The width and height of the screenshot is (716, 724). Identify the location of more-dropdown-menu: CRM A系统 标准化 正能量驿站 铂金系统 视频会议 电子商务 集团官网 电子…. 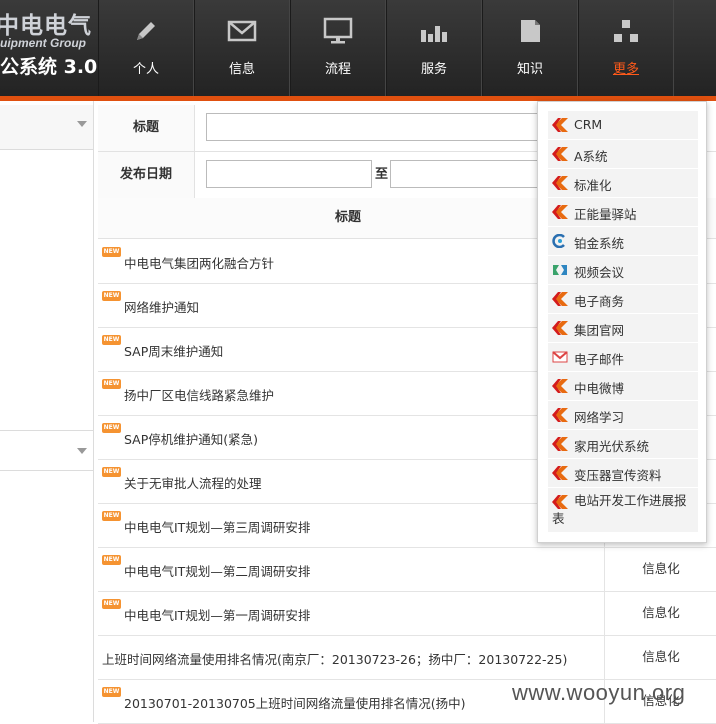
(622, 322).